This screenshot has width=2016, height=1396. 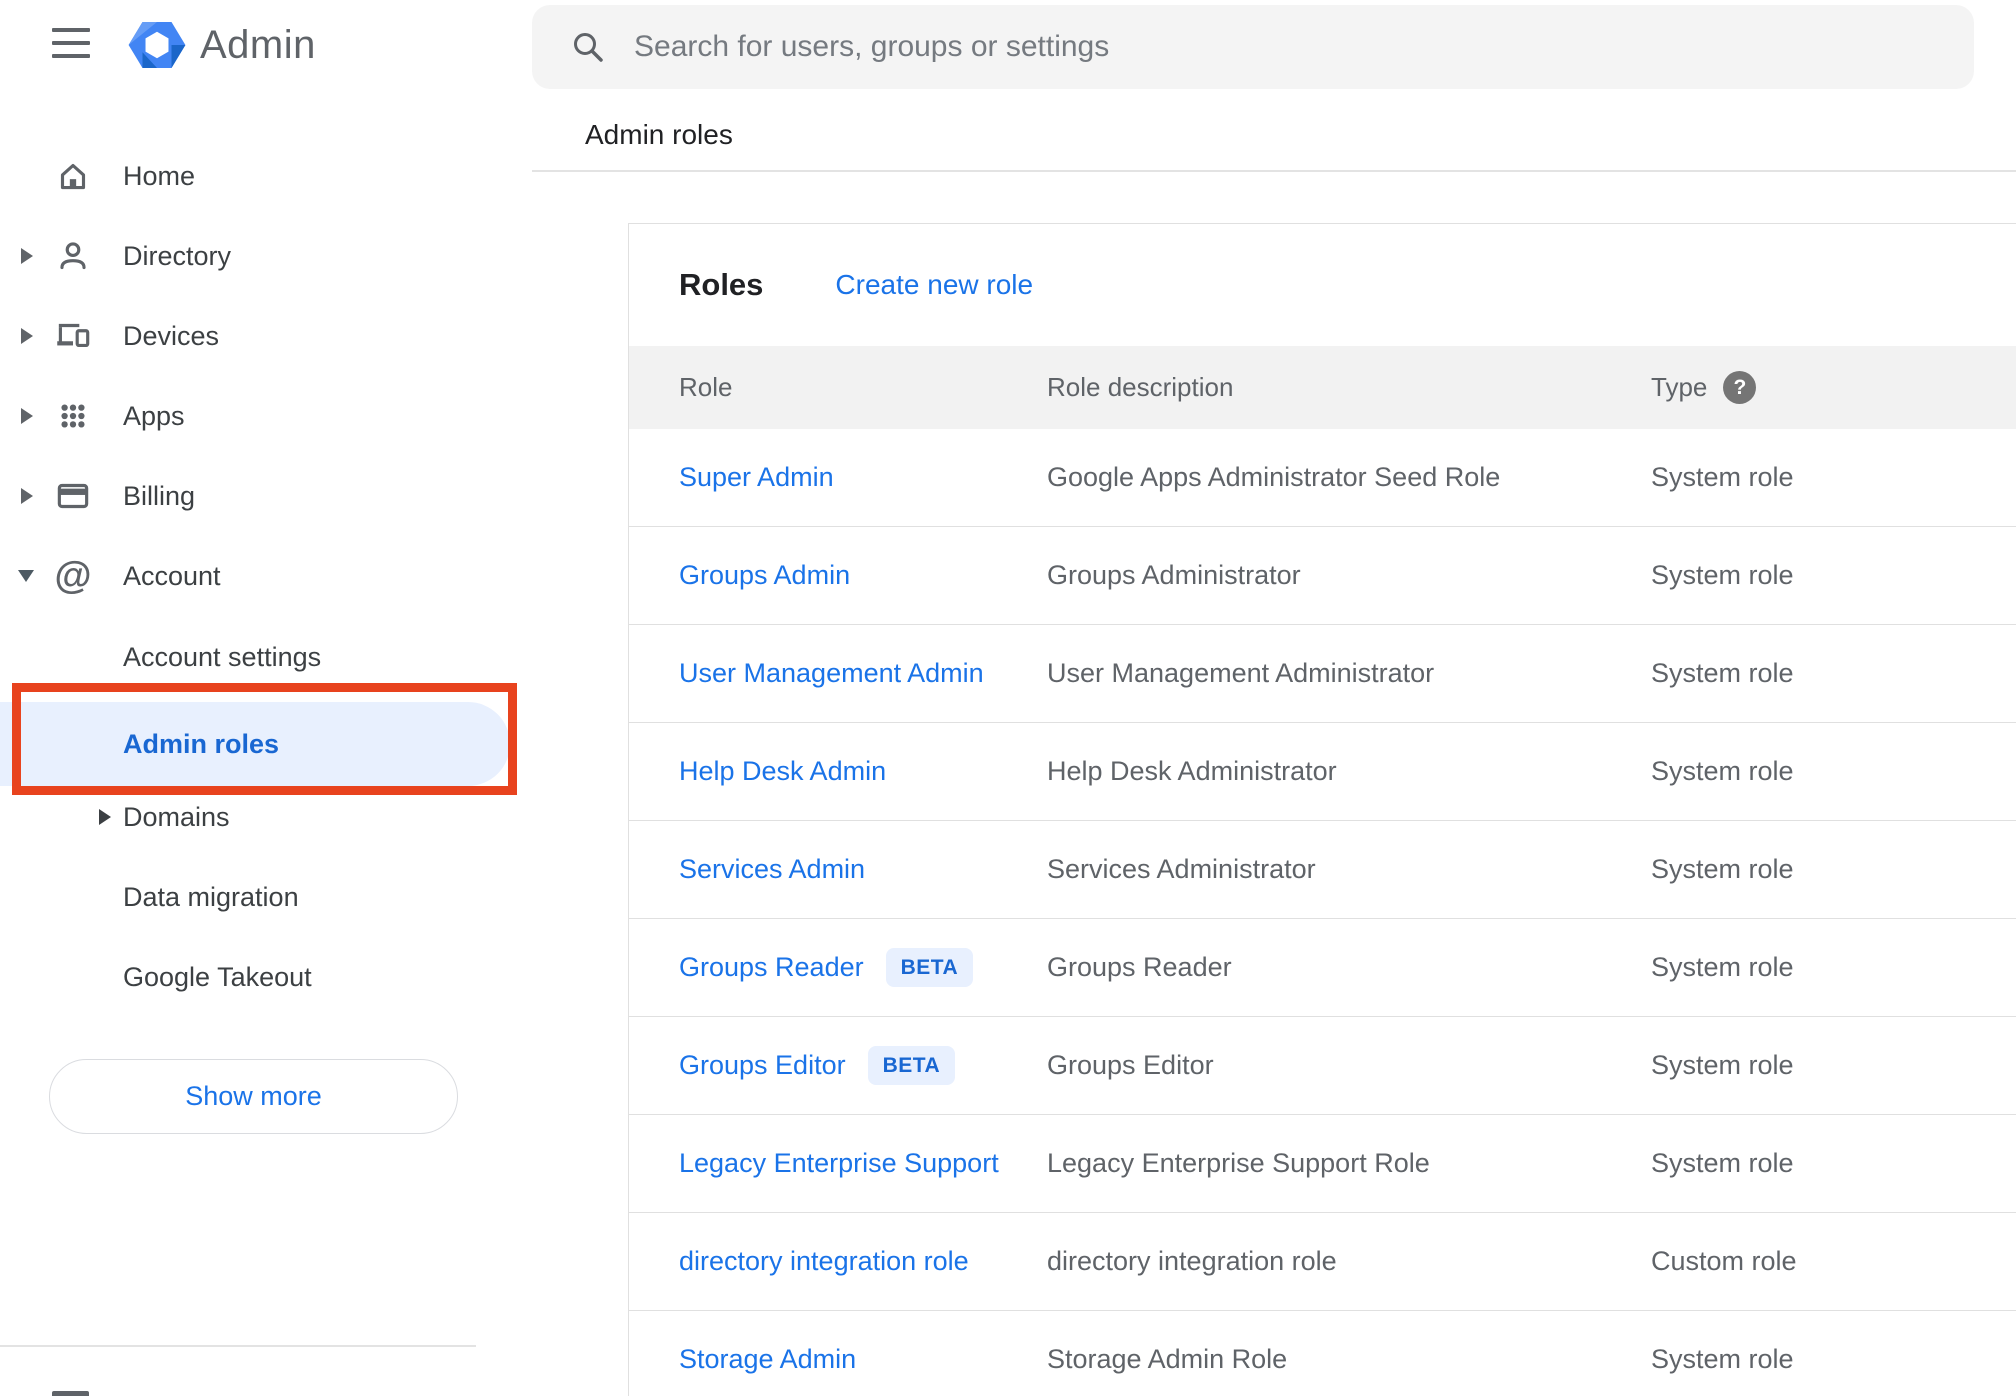 I want to click on card-title: Roles, so click(x=721, y=284).